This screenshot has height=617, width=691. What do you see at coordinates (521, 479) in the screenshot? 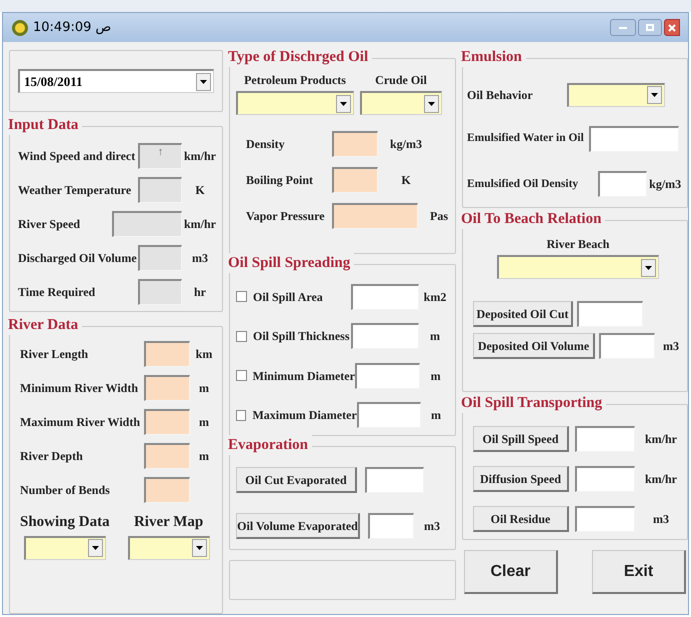
I see `action-button: Diffusion Speed` at bounding box center [521, 479].